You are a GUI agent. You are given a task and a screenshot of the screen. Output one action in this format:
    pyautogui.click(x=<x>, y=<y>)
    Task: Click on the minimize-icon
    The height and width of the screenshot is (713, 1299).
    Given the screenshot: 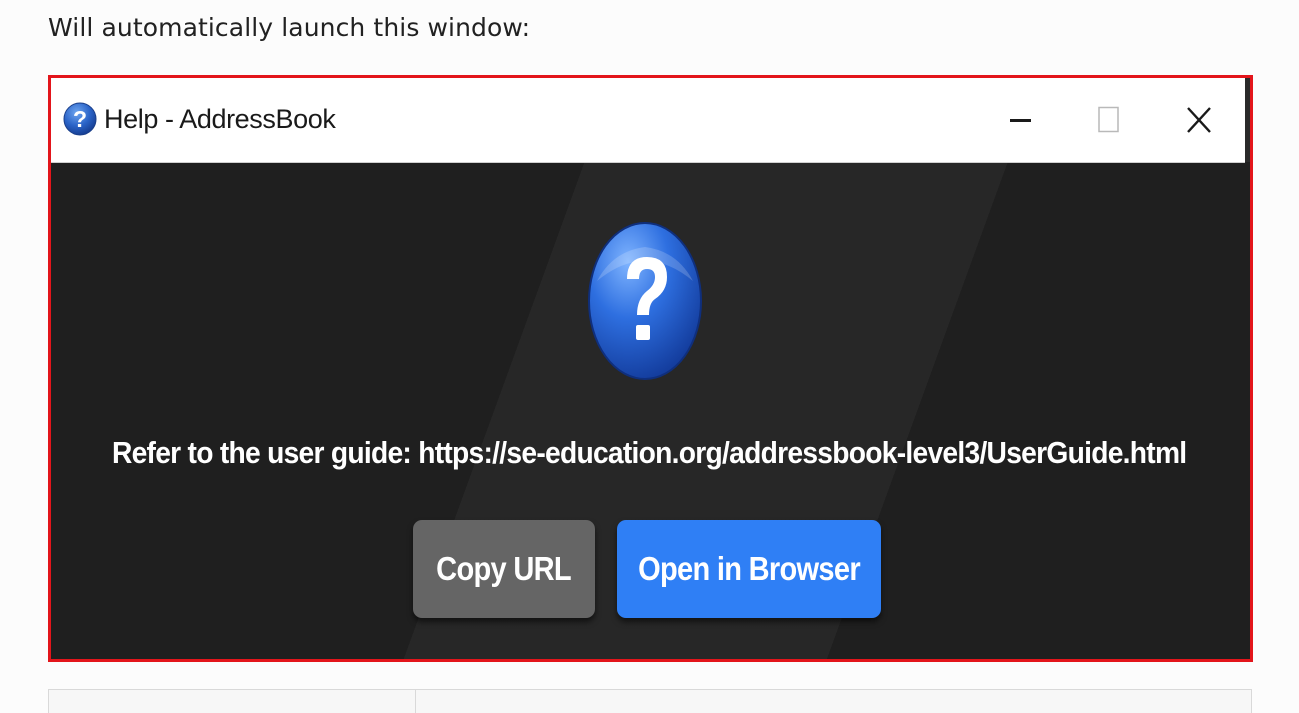 What is the action you would take?
    pyautogui.click(x=1020, y=120)
    